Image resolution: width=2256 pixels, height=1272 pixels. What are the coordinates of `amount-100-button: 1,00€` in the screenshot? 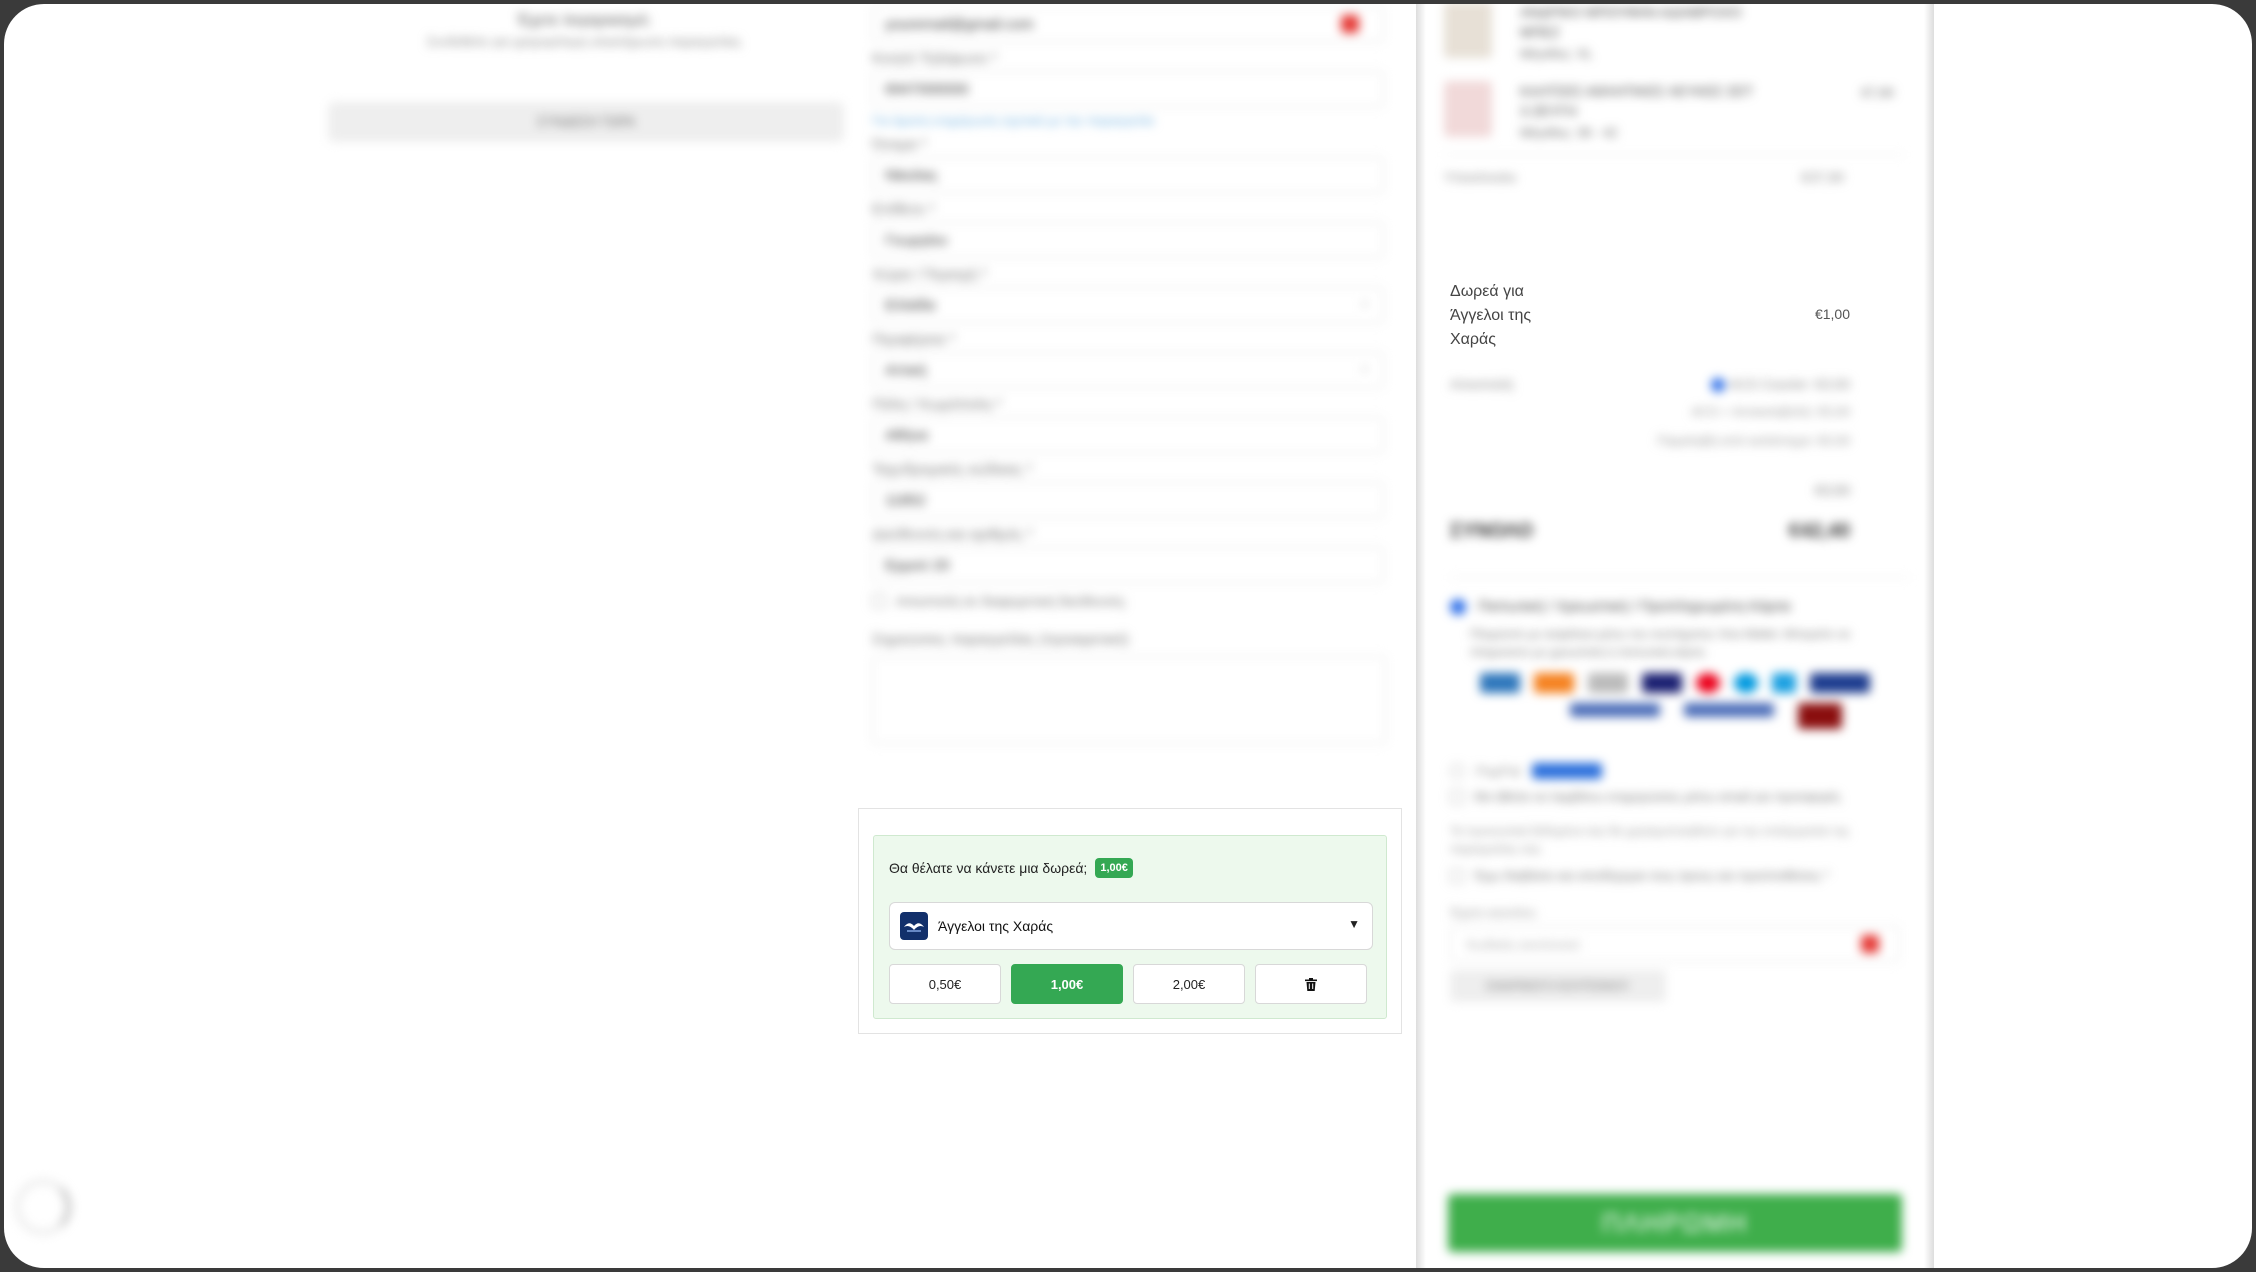 It's located at (1067, 984).